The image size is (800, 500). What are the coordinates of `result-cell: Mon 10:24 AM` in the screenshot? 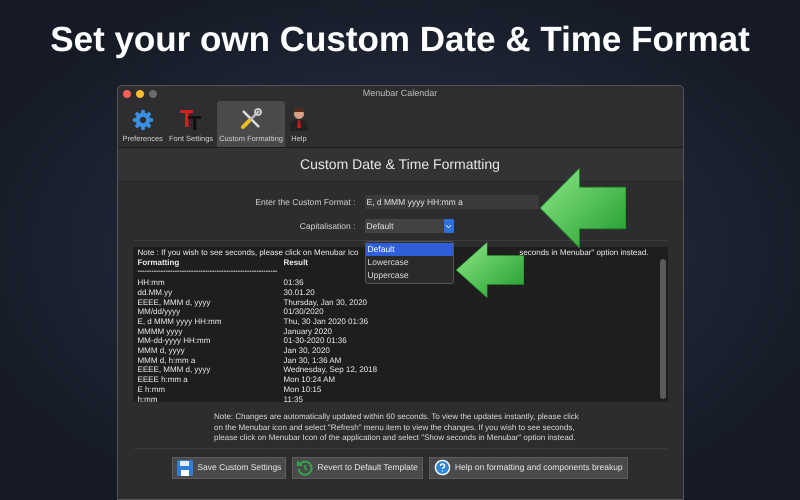 It's located at (310, 380).